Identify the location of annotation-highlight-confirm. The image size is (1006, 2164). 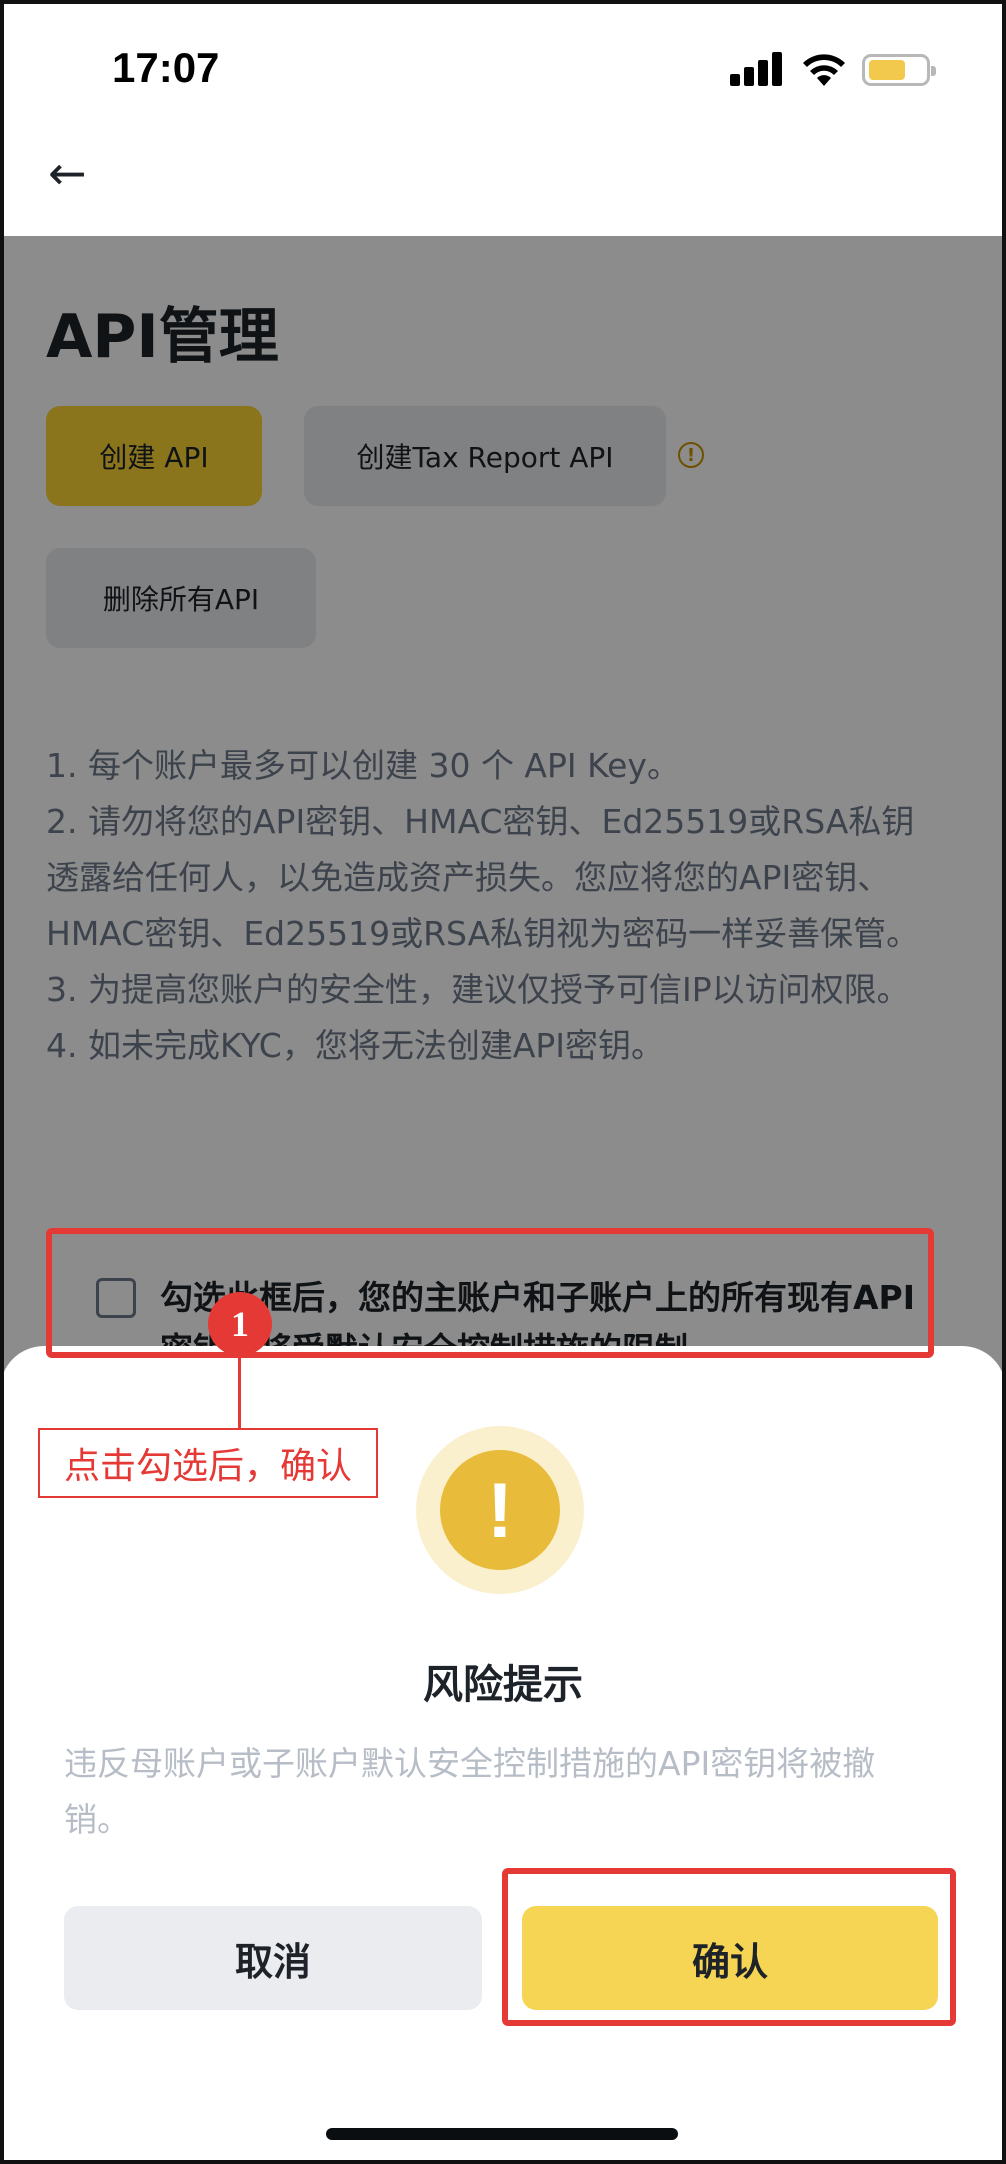
(729, 1947).